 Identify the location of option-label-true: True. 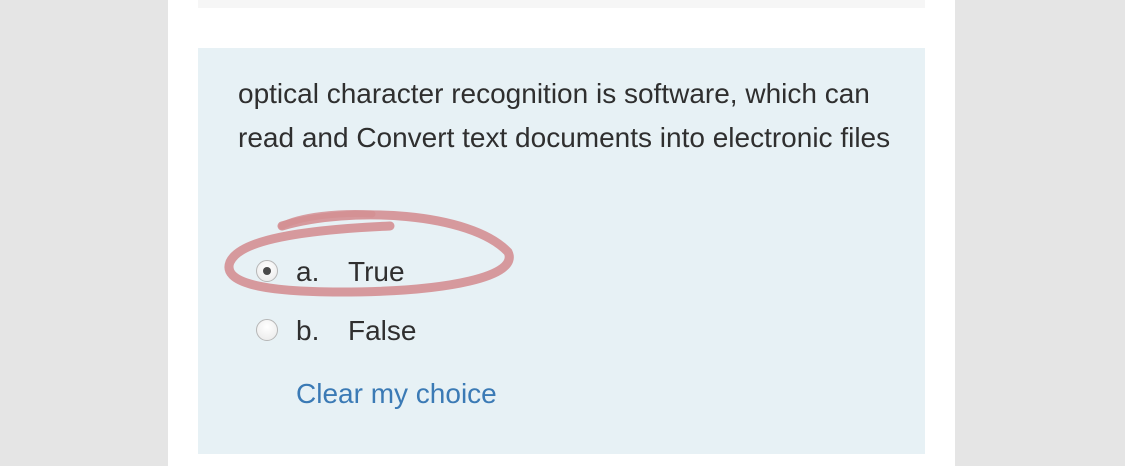
(376, 271).